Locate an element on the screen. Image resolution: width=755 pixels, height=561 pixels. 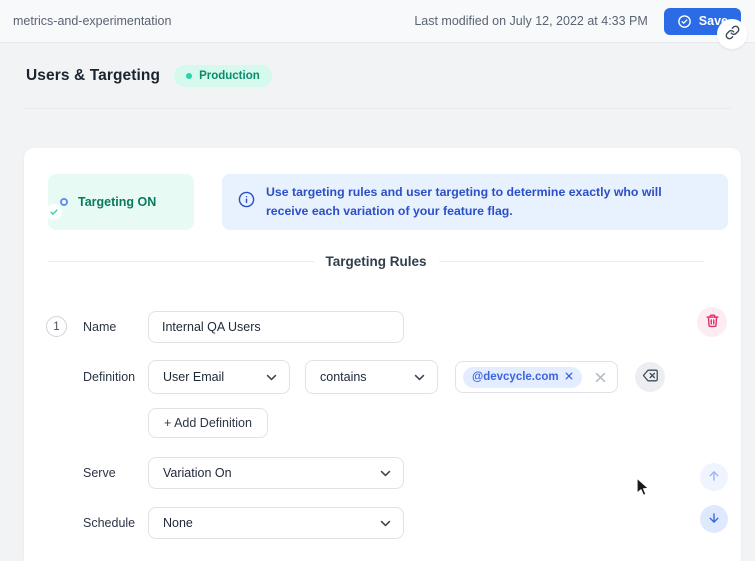
info-circle-icon is located at coordinates (246, 202).